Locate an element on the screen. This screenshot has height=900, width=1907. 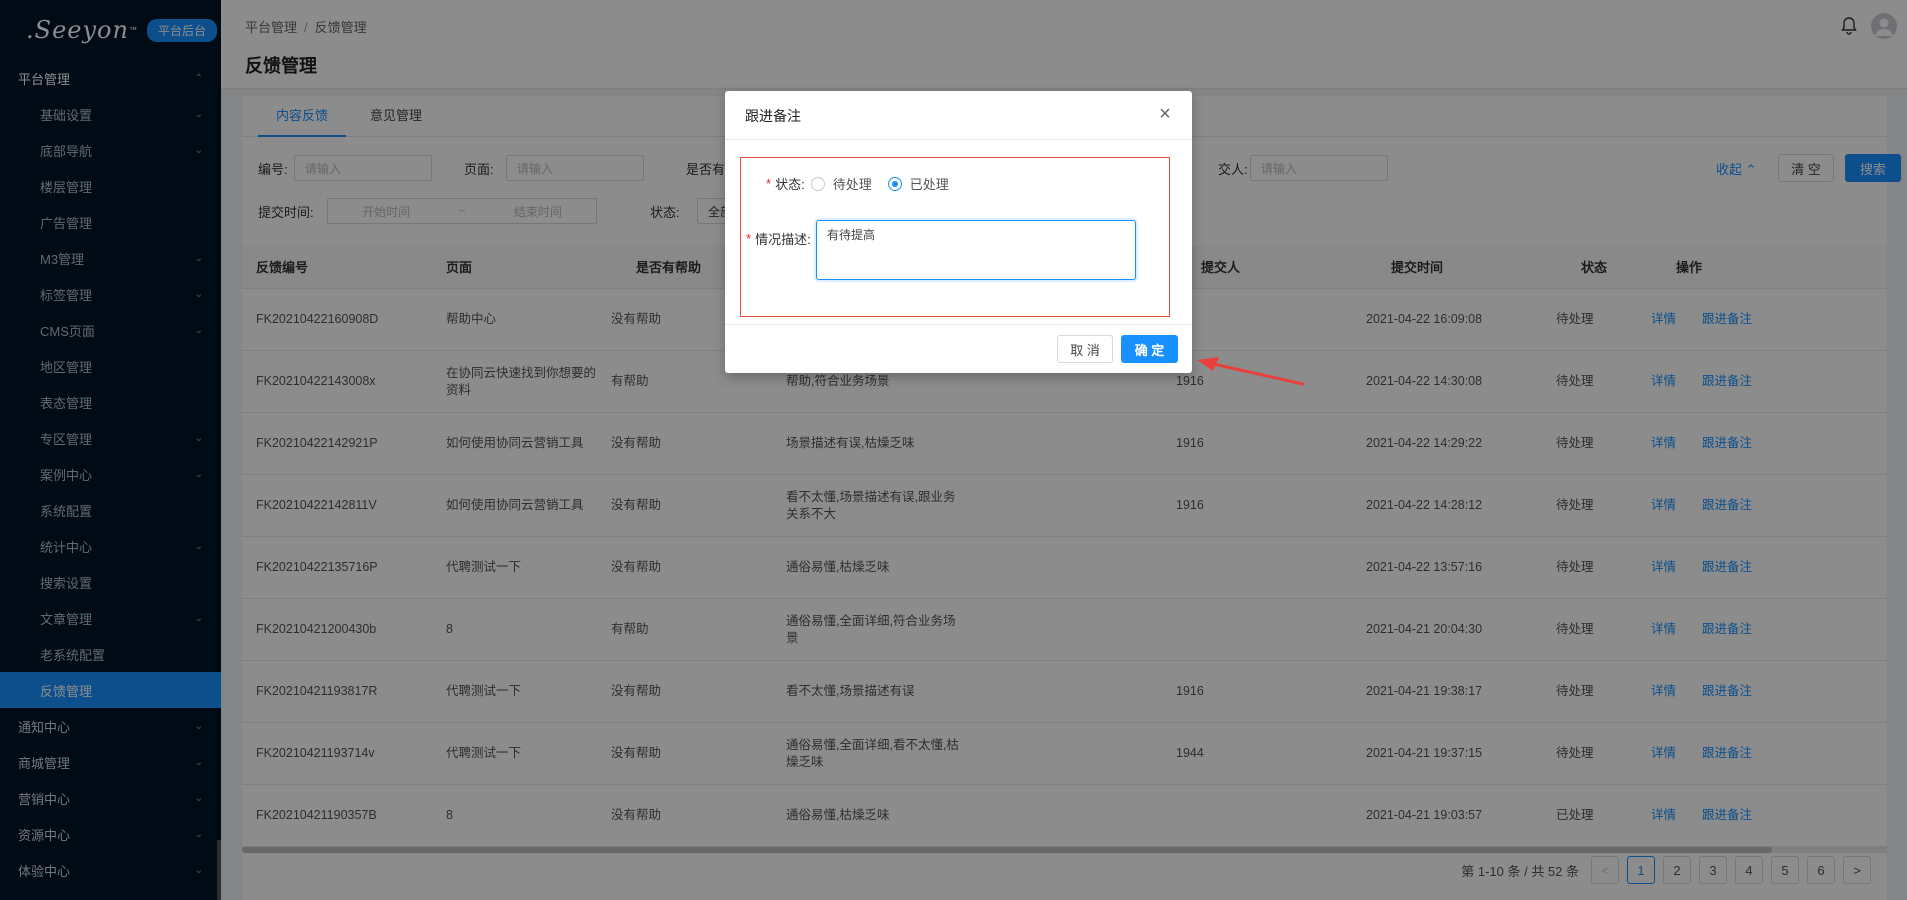
radio-checked-icon is located at coordinates (894, 183).